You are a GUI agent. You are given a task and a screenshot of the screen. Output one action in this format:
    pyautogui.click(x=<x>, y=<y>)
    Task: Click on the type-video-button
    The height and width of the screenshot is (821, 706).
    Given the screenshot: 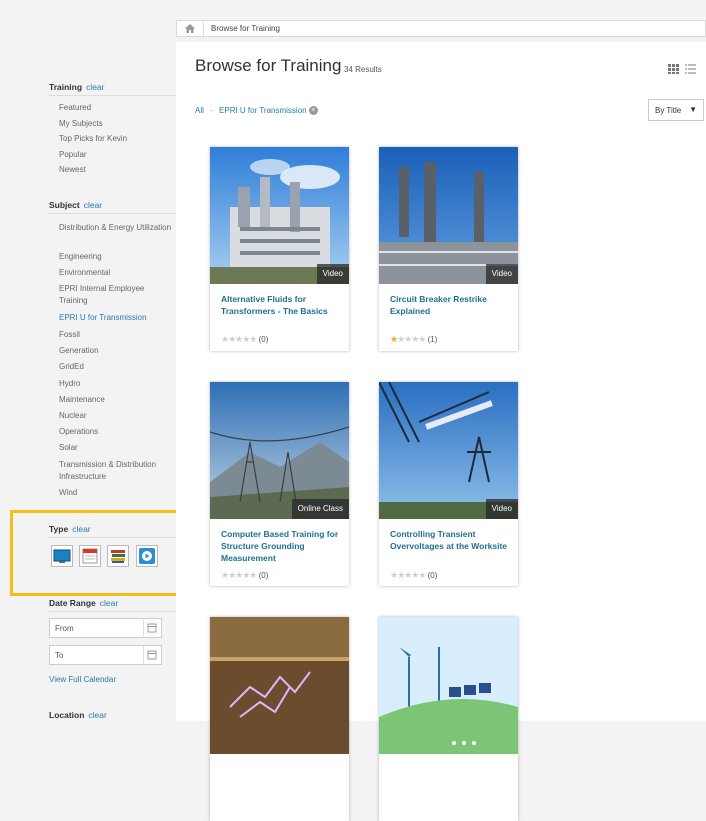 What is the action you would take?
    pyautogui.click(x=147, y=556)
    